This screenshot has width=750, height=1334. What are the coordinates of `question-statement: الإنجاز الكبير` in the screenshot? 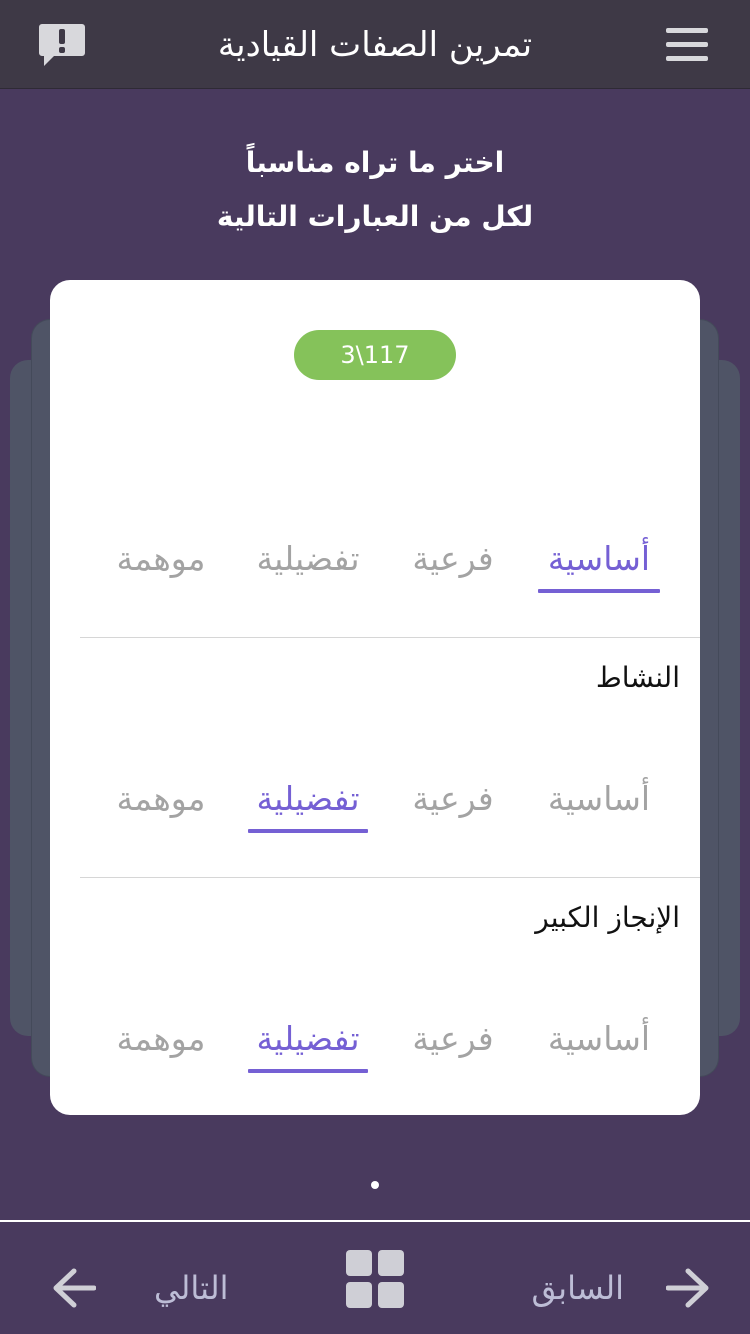 It's located at (607, 917).